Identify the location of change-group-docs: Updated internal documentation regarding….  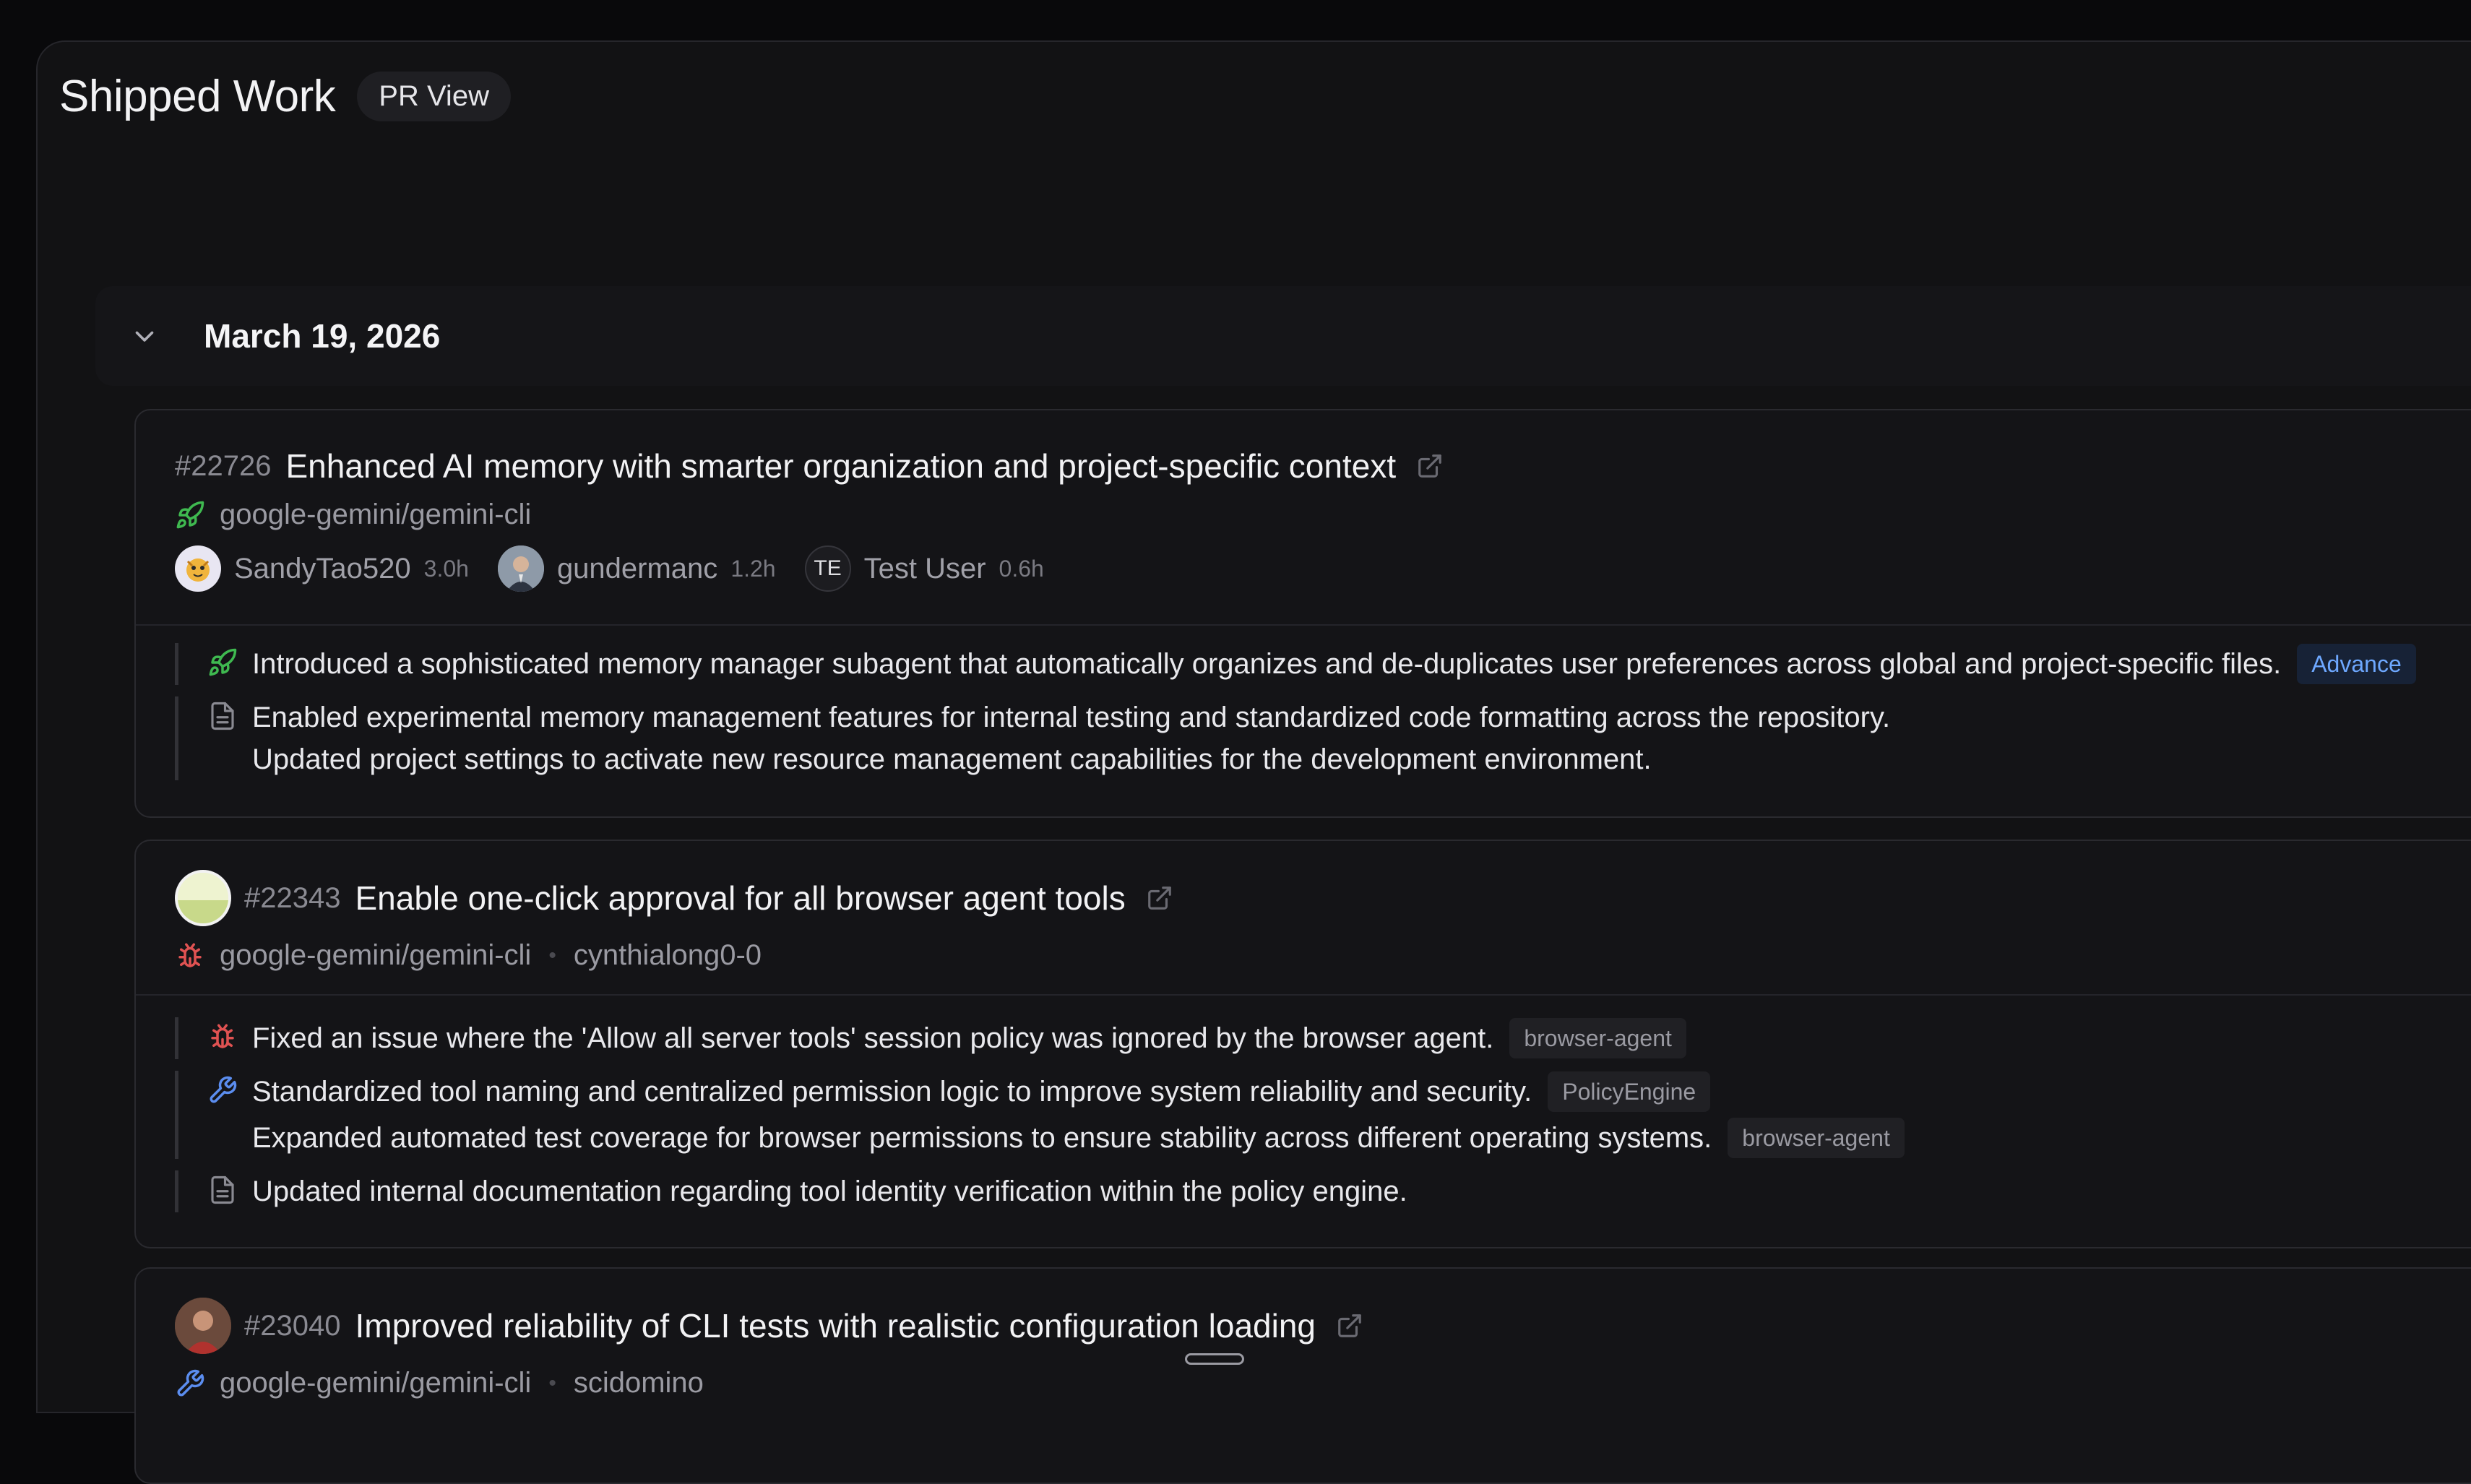
(1040, 1191).